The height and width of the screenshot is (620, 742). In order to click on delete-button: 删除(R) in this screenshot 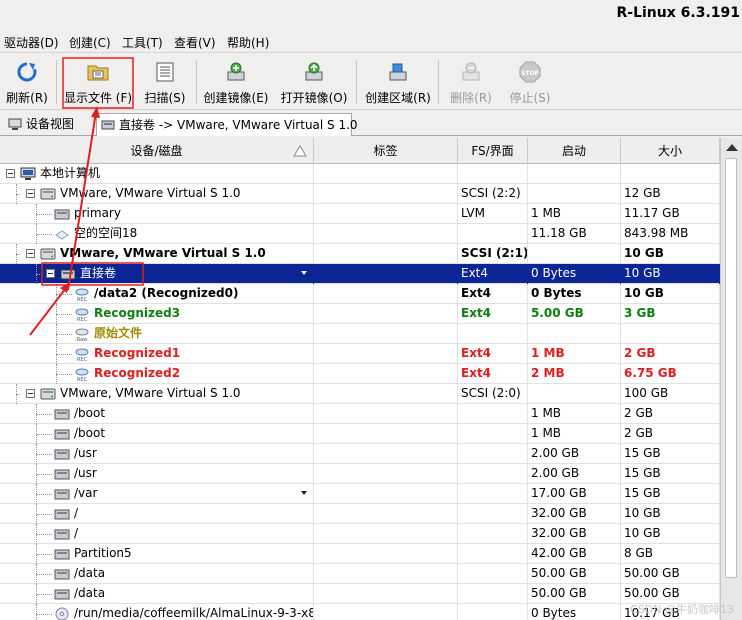, I will do `click(471, 82)`.